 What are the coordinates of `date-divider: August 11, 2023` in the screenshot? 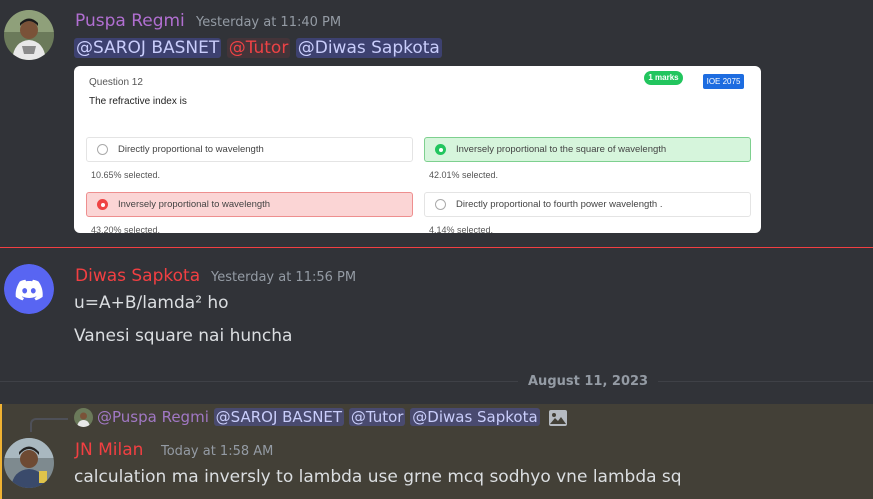 It's located at (588, 381).